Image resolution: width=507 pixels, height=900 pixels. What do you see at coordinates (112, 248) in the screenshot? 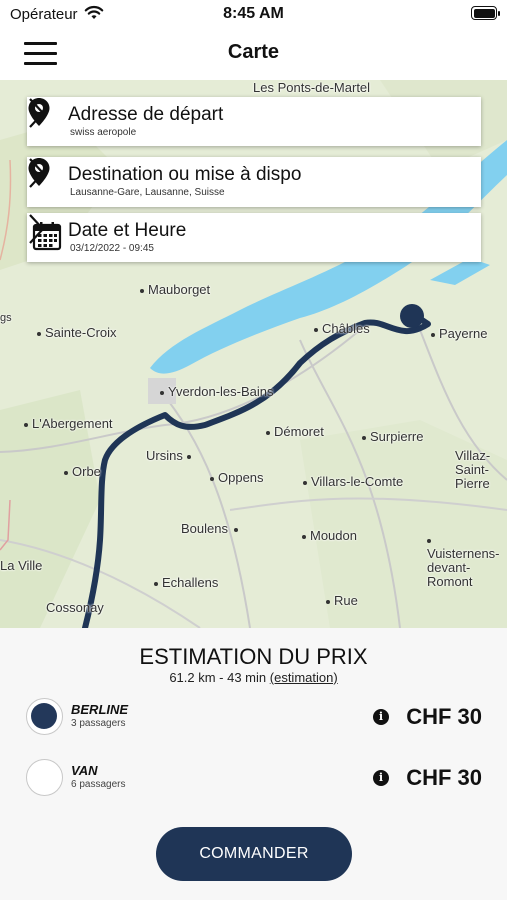
I see `datetime-value: 03/12/2022 - 09:45` at bounding box center [112, 248].